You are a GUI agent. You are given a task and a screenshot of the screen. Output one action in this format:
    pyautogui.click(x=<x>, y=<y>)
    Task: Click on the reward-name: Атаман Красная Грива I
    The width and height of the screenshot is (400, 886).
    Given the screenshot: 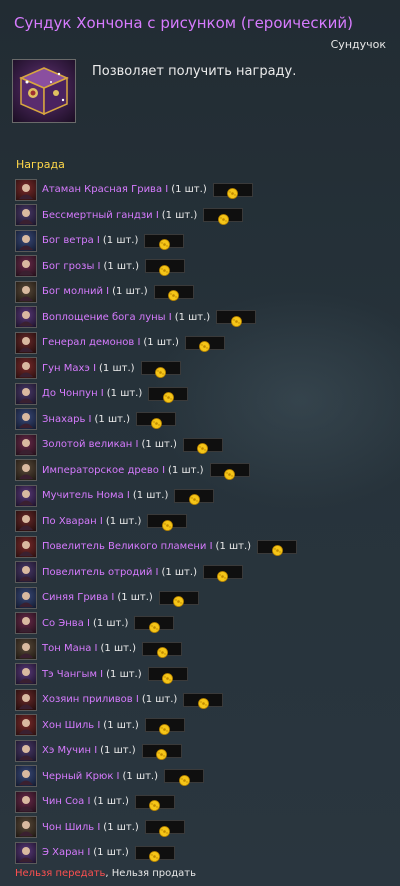 What is the action you would take?
    pyautogui.click(x=105, y=190)
    